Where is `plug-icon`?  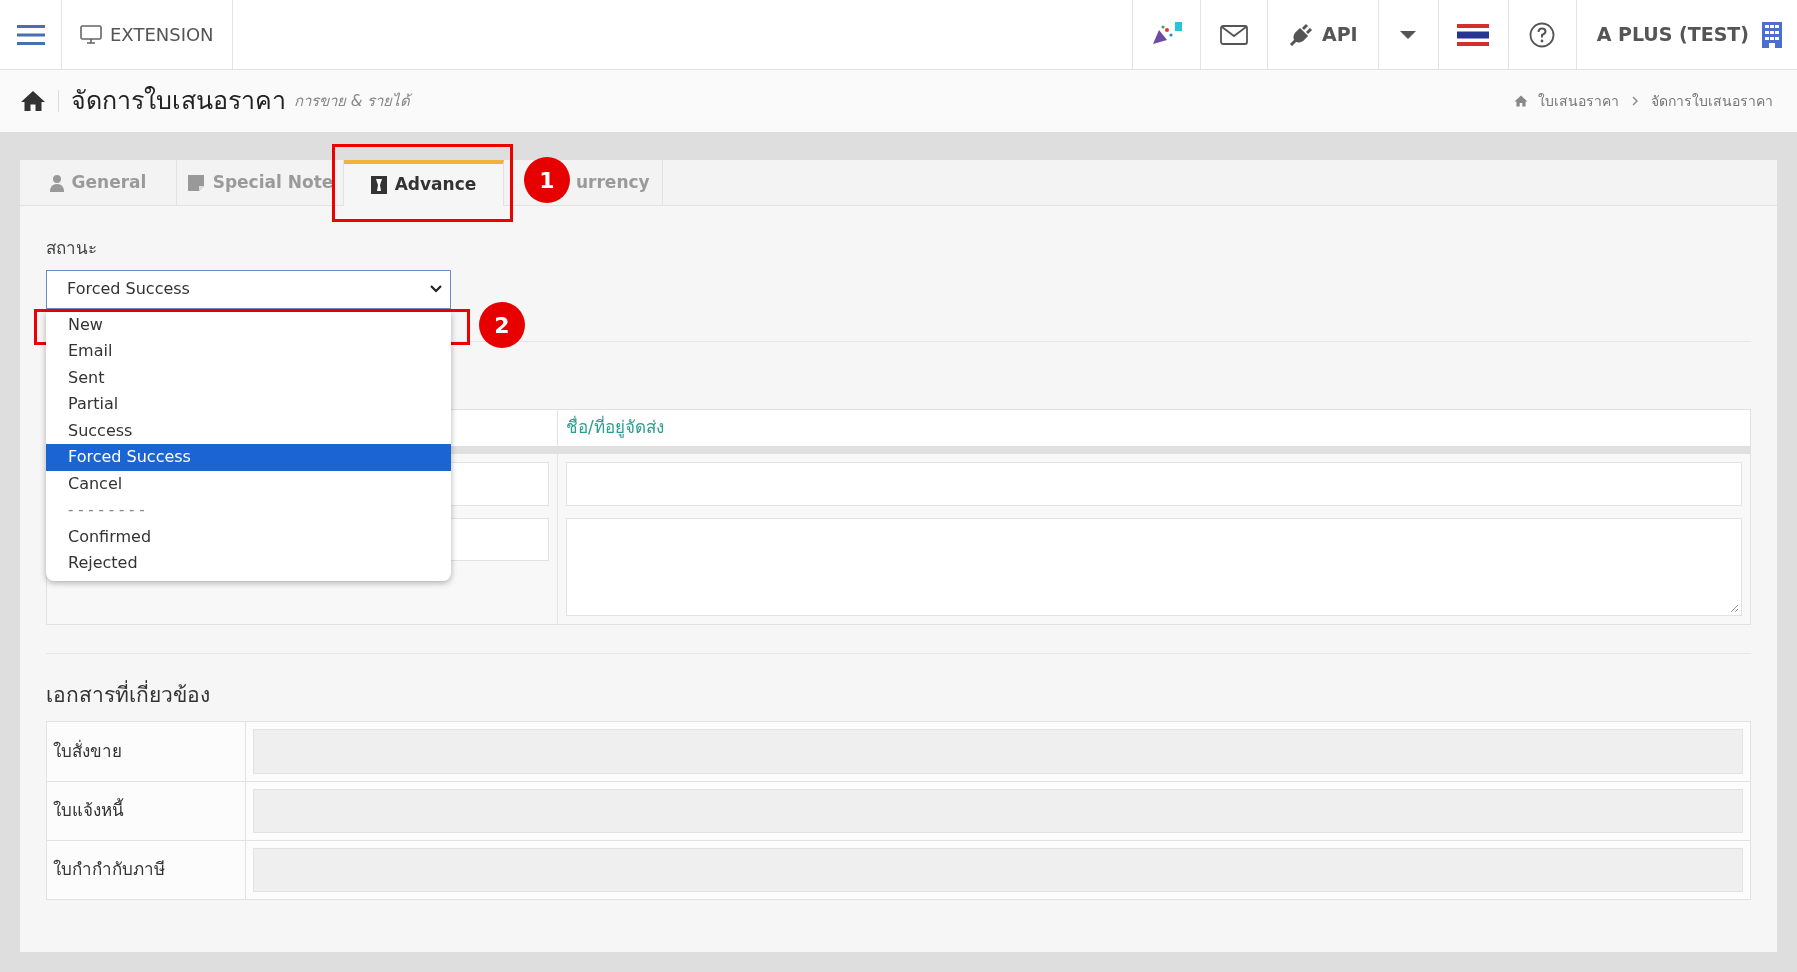
plug-icon is located at coordinates (1300, 34).